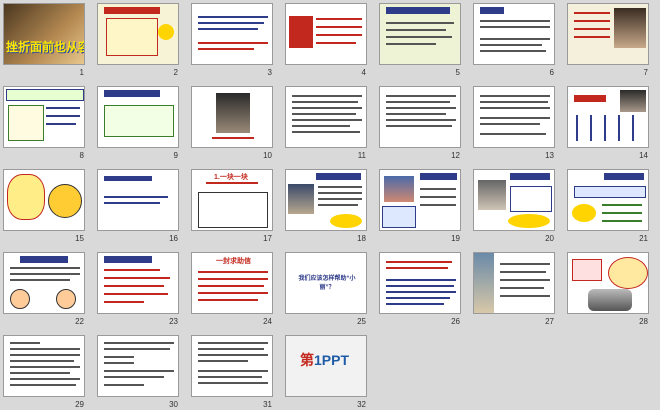  Describe the element at coordinates (231, 177) in the screenshot. I see `slide17-title: 1.一块一块` at that location.